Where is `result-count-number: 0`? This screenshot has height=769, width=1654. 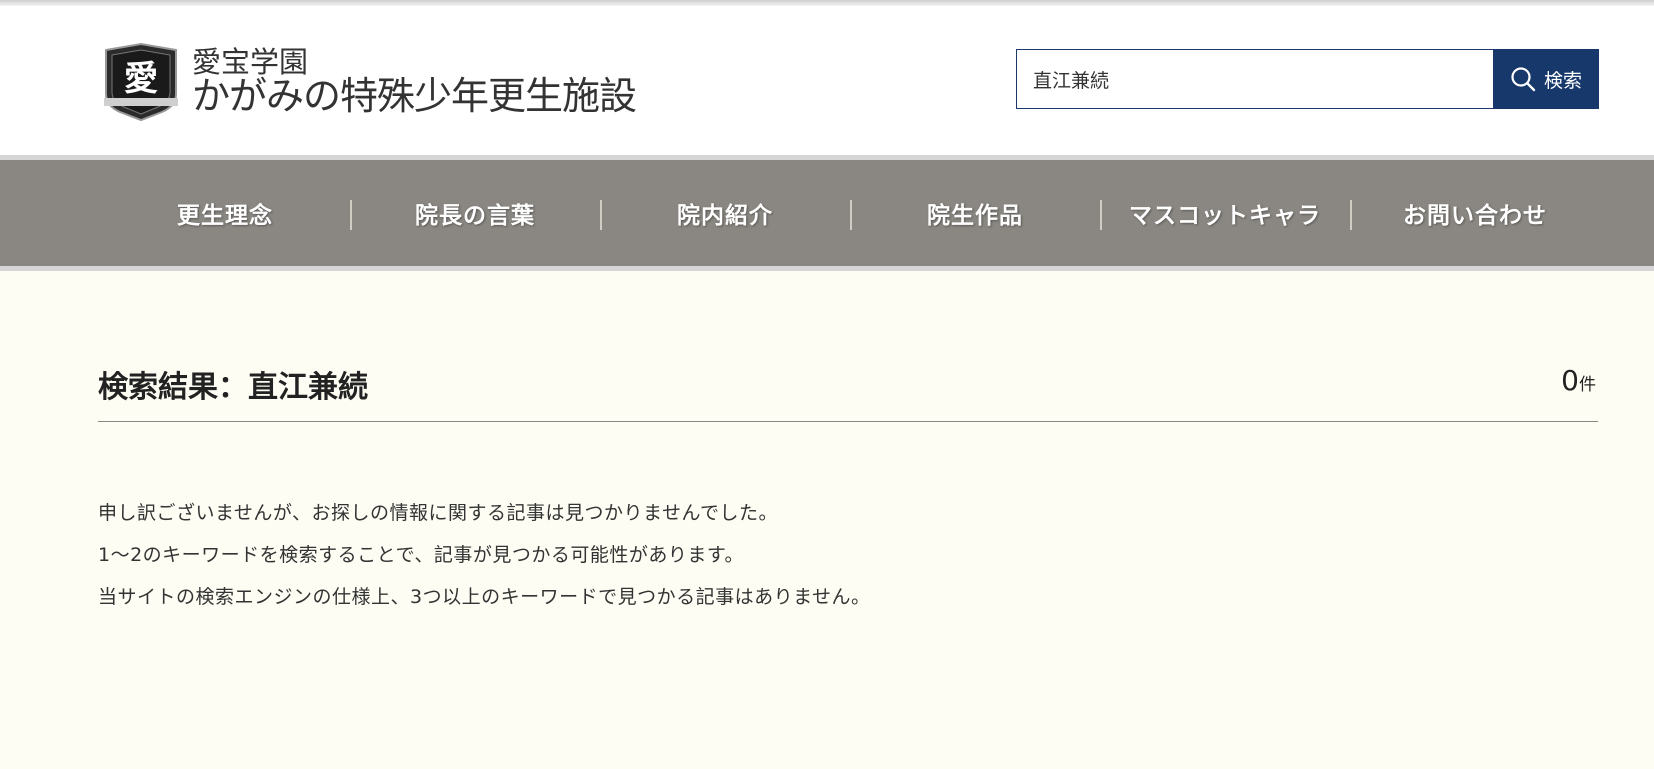 result-count-number: 0 is located at coordinates (1570, 380).